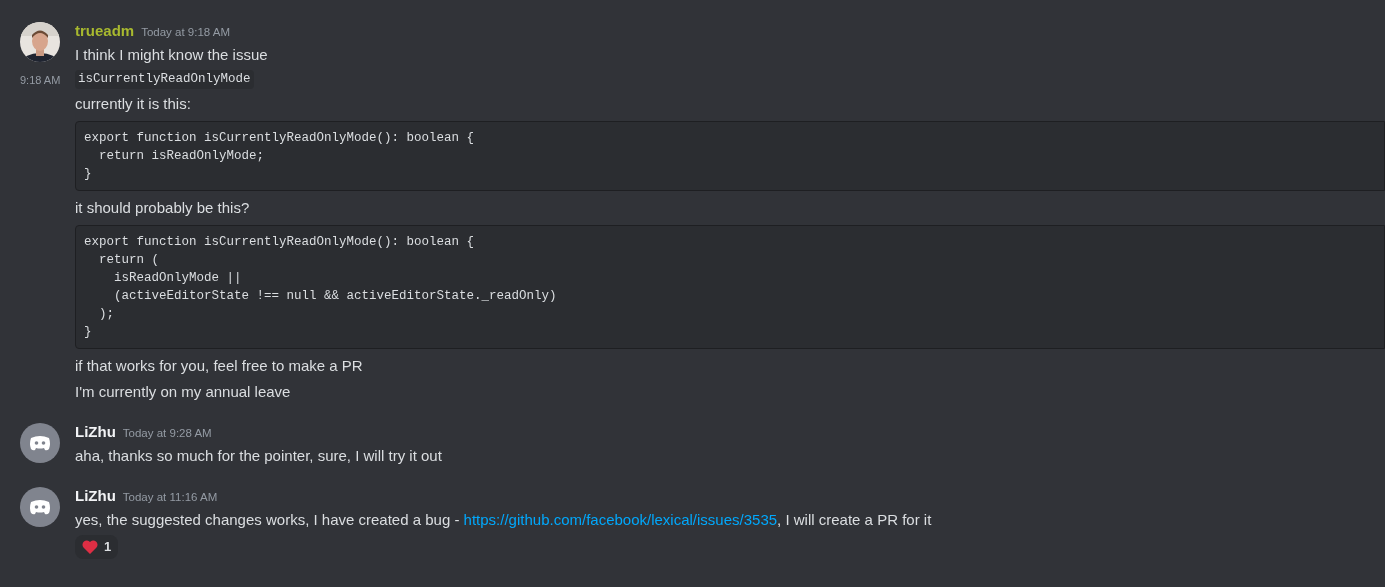 This screenshot has height=587, width=1385. Describe the element at coordinates (164, 79) in the screenshot. I see `inline-code: isCurrentlyReadOnlyMode` at that location.